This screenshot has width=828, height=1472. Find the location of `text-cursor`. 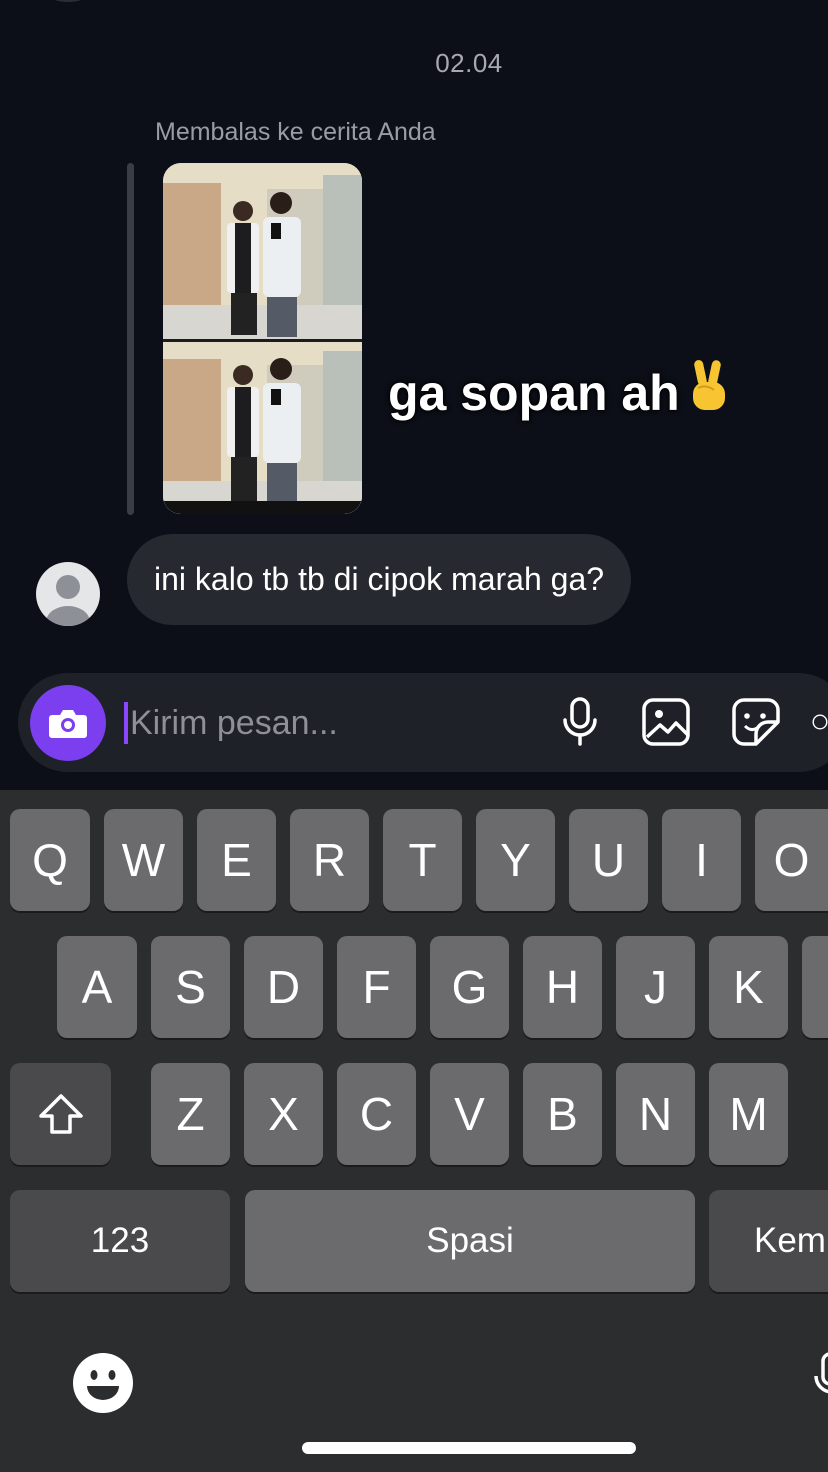

text-cursor is located at coordinates (126, 723).